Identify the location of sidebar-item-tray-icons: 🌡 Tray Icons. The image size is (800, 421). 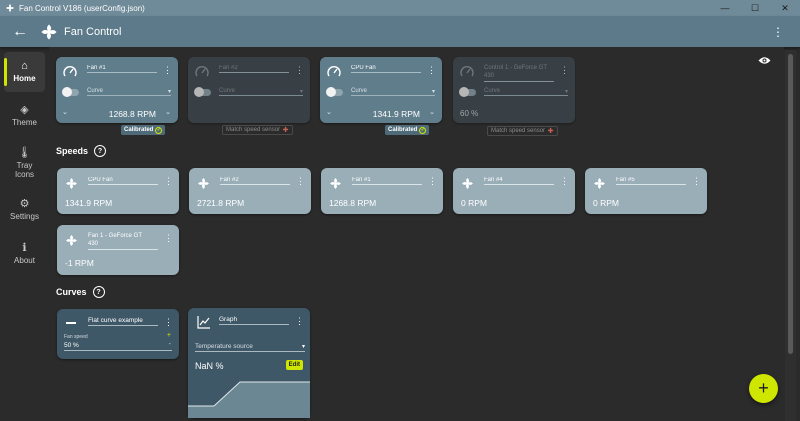
(24, 163).